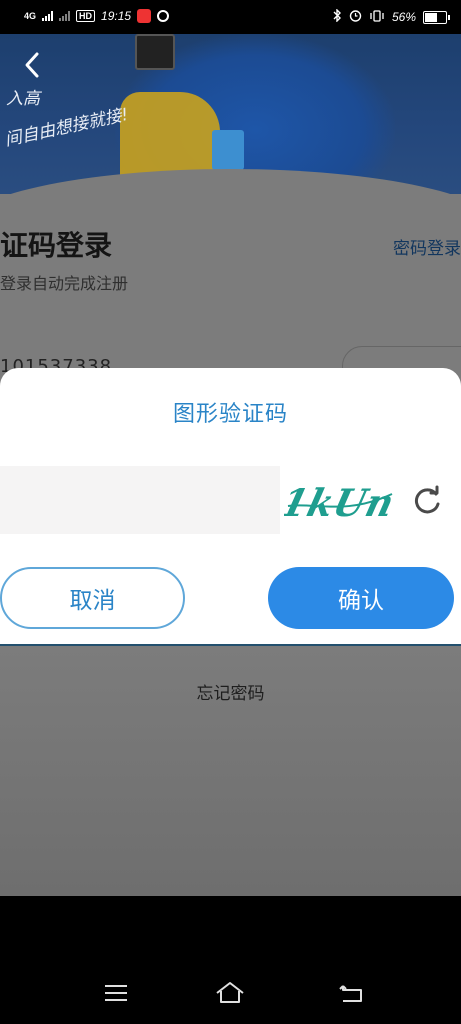 The image size is (461, 1024). What do you see at coordinates (377, 17) in the screenshot?
I see `vibrate-icon` at bounding box center [377, 17].